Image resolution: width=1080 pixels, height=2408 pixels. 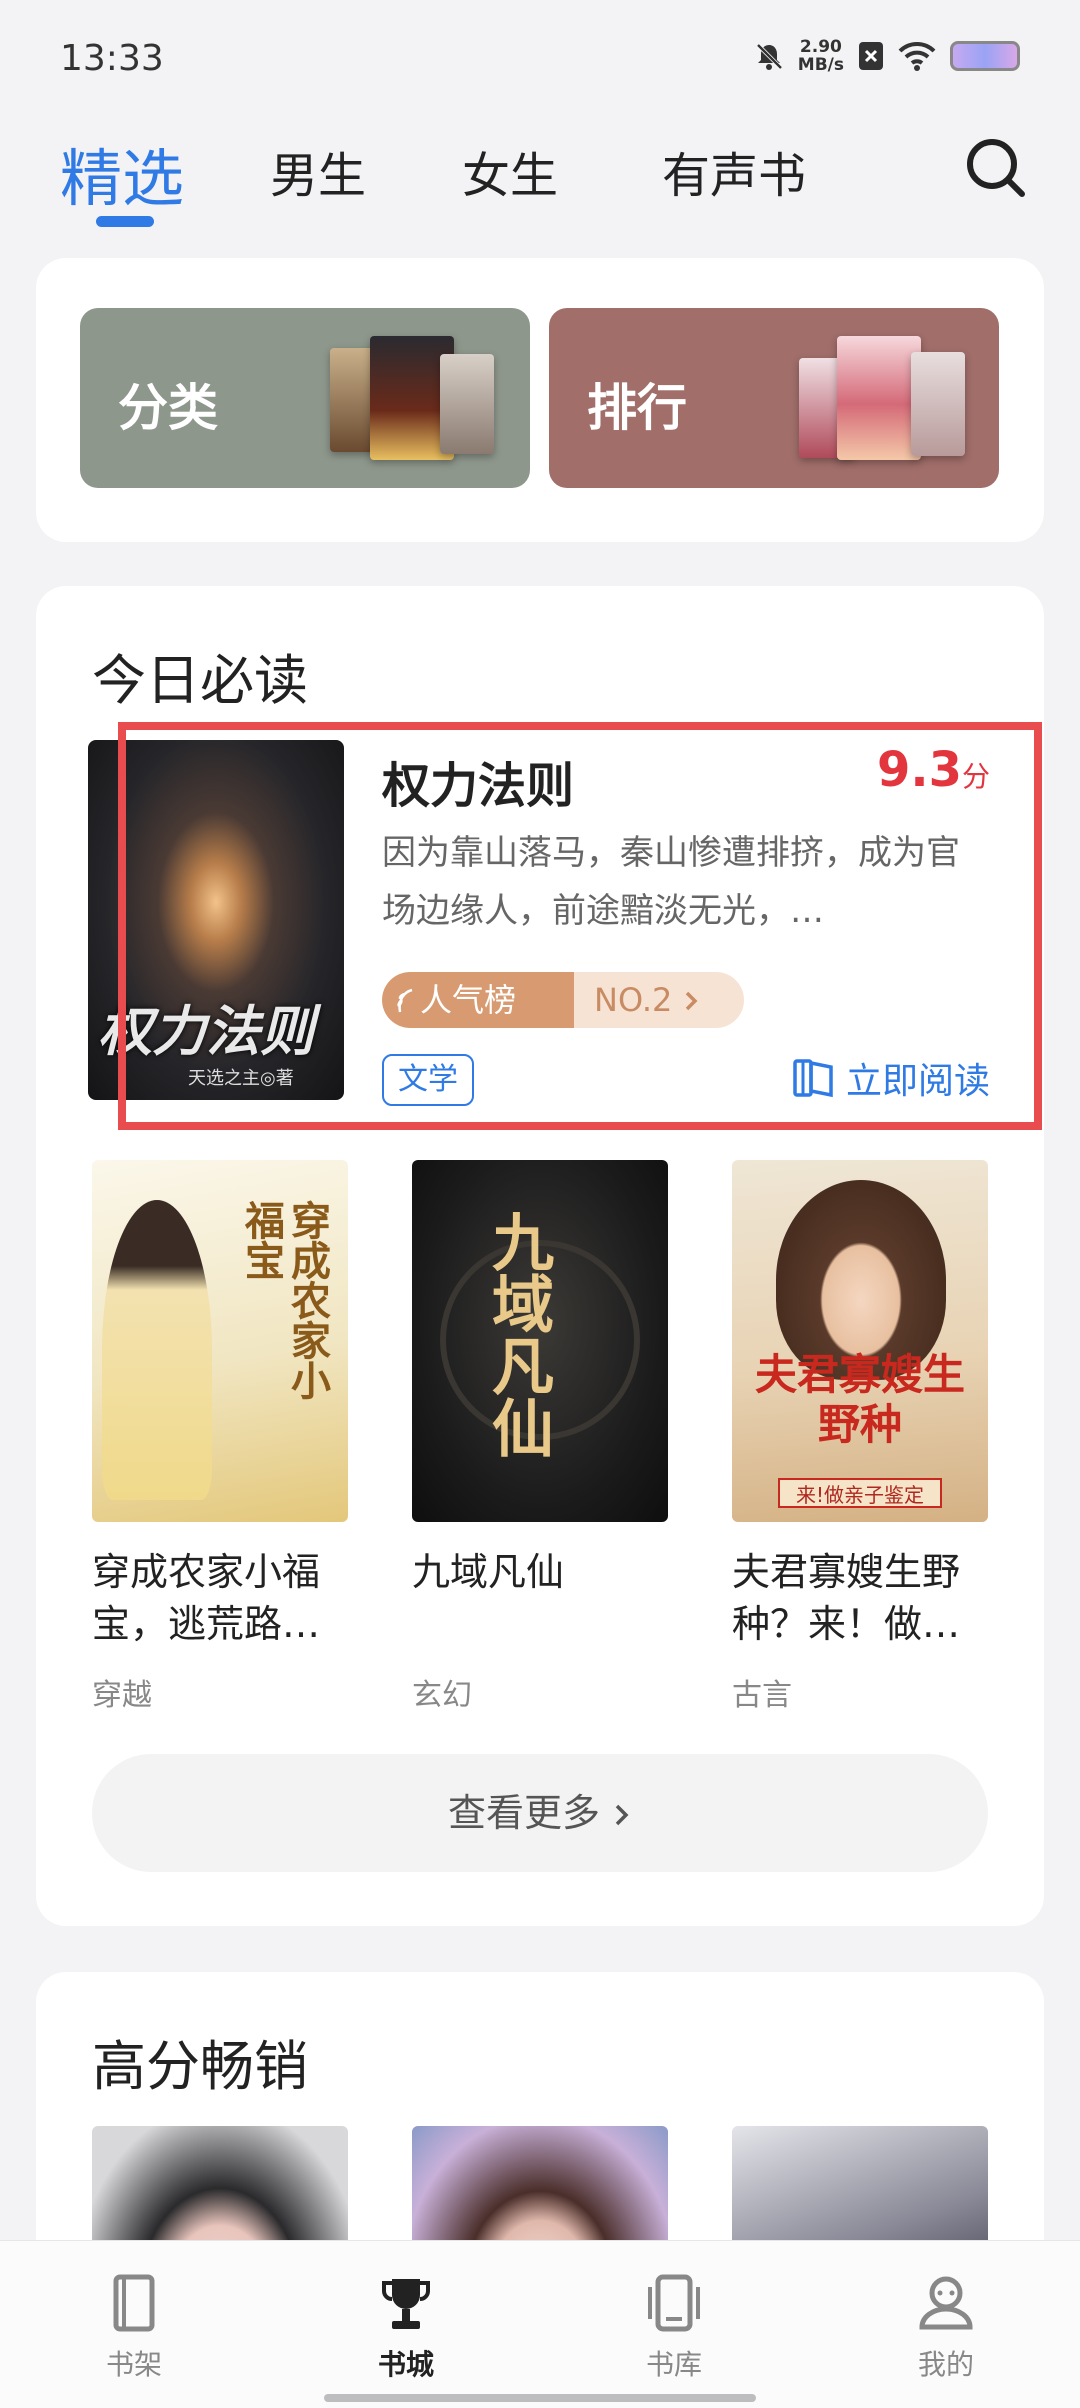 I want to click on book-genre: 玄幻, so click(x=442, y=1695).